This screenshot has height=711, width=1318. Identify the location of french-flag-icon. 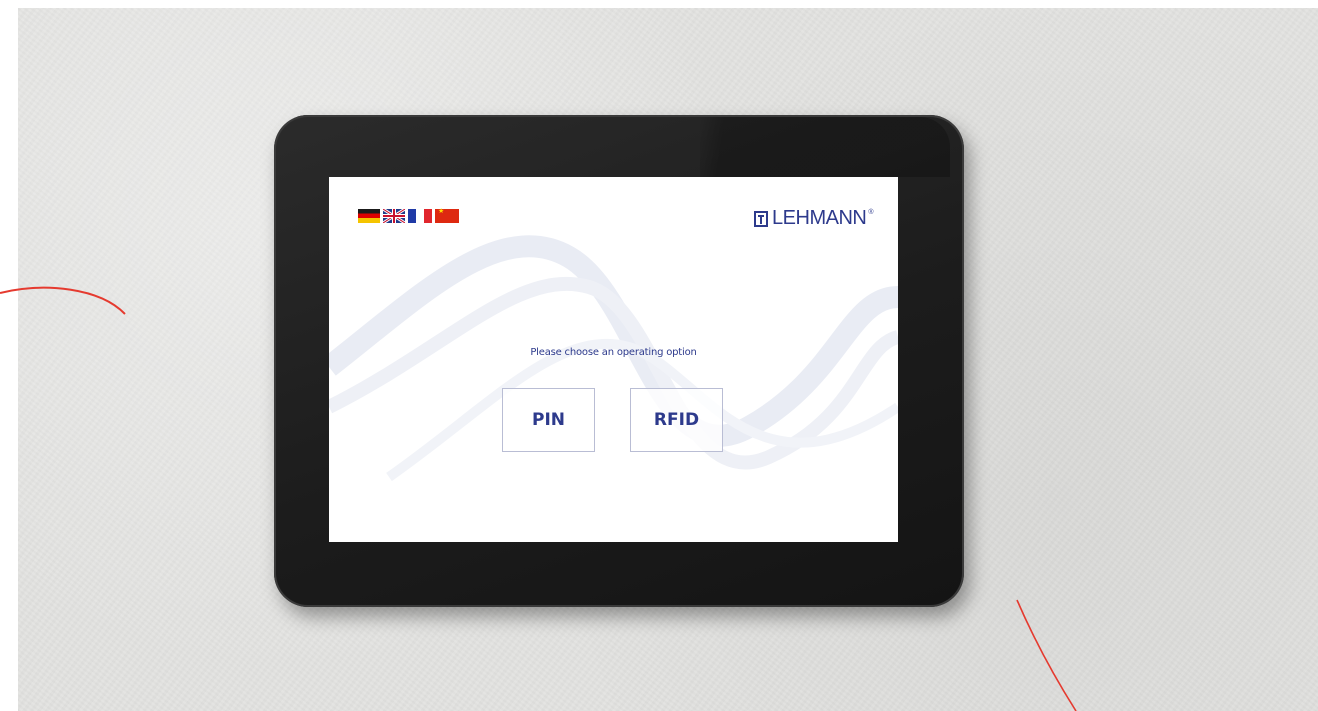
(420, 216).